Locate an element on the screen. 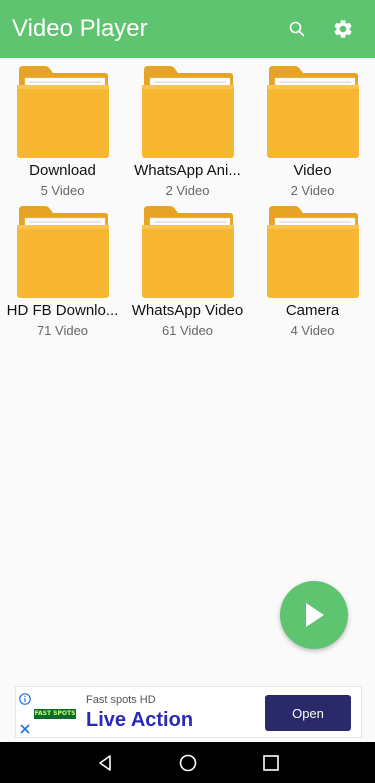 The width and height of the screenshot is (375, 783). folder-name: Download is located at coordinates (62, 170).